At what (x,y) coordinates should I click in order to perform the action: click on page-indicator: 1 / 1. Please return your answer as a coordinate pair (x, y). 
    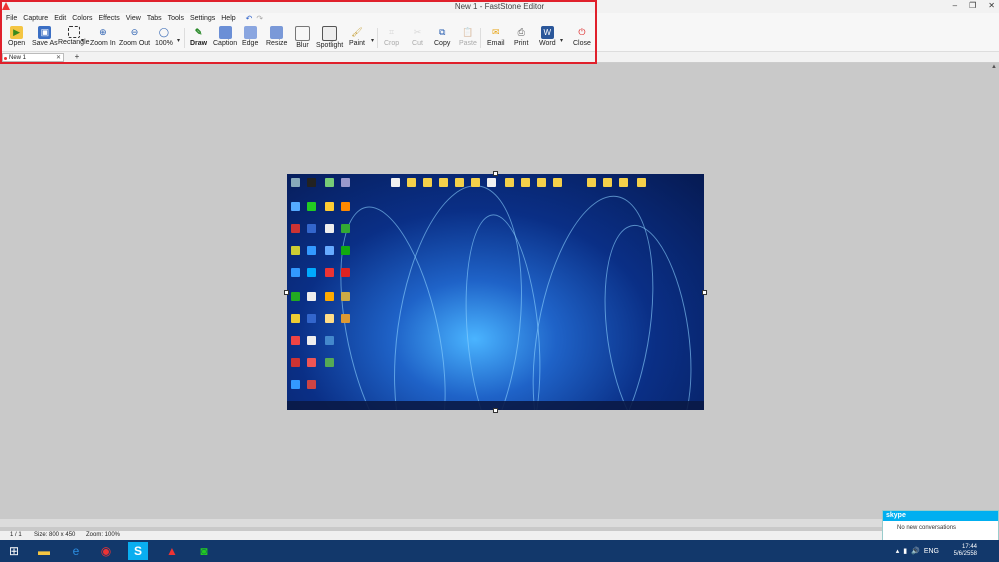
    Looking at the image, I should click on (16, 535).